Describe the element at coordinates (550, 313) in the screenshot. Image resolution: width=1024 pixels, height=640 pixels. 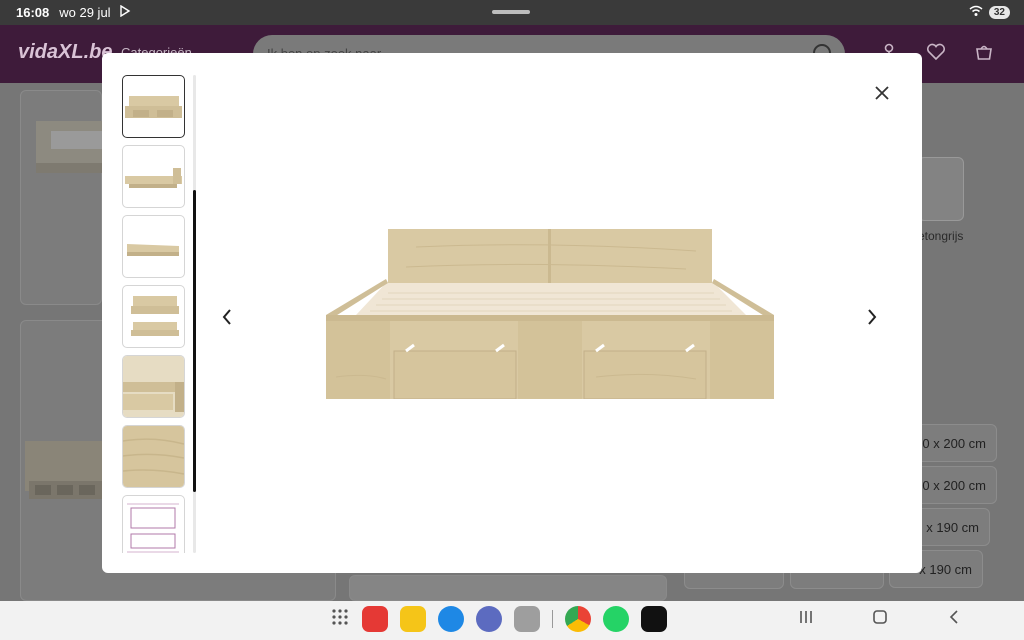
I see `main-product-image` at that location.